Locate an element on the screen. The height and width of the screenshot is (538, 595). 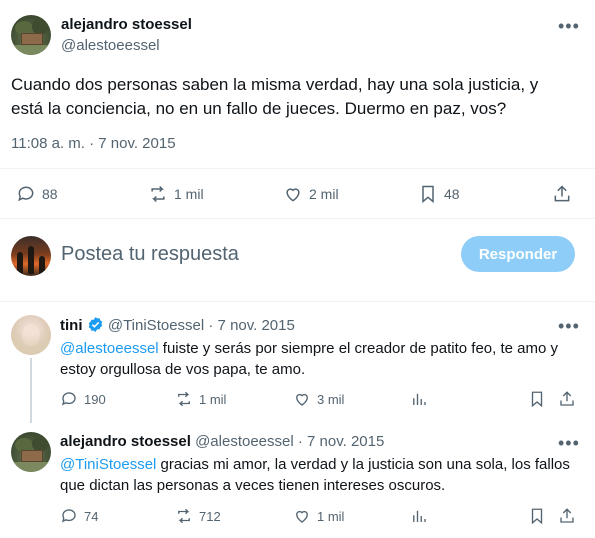
main-reply-action: 88 is located at coordinates (37, 194).